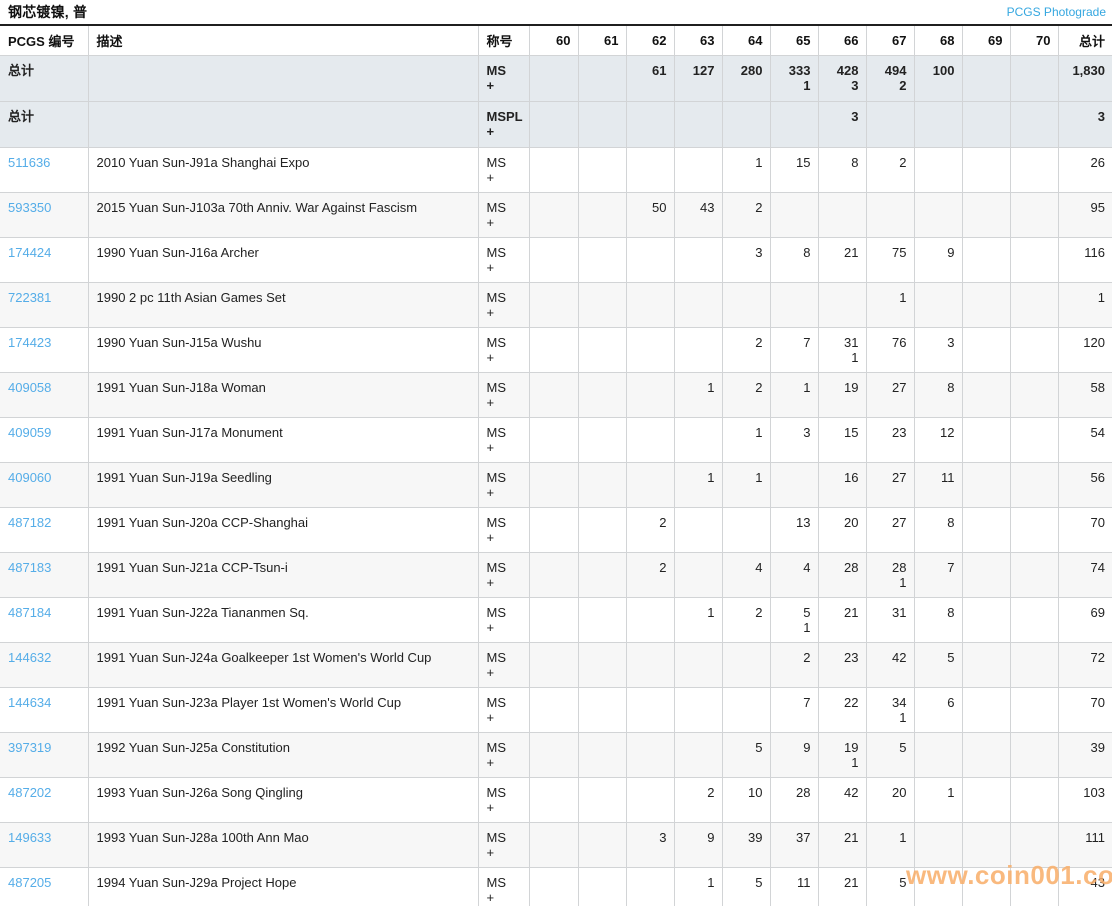  I want to click on grade-count-cell: 27, so click(890, 395).